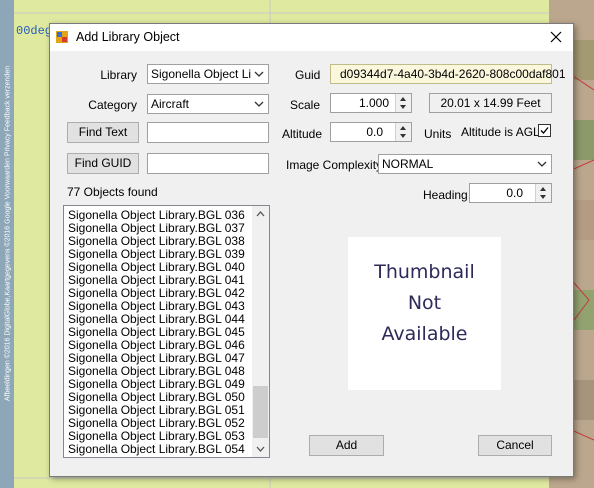 The width and height of the screenshot is (594, 488). Describe the element at coordinates (408, 164) in the screenshot. I see `image-complexity-value: NORMAL` at that location.